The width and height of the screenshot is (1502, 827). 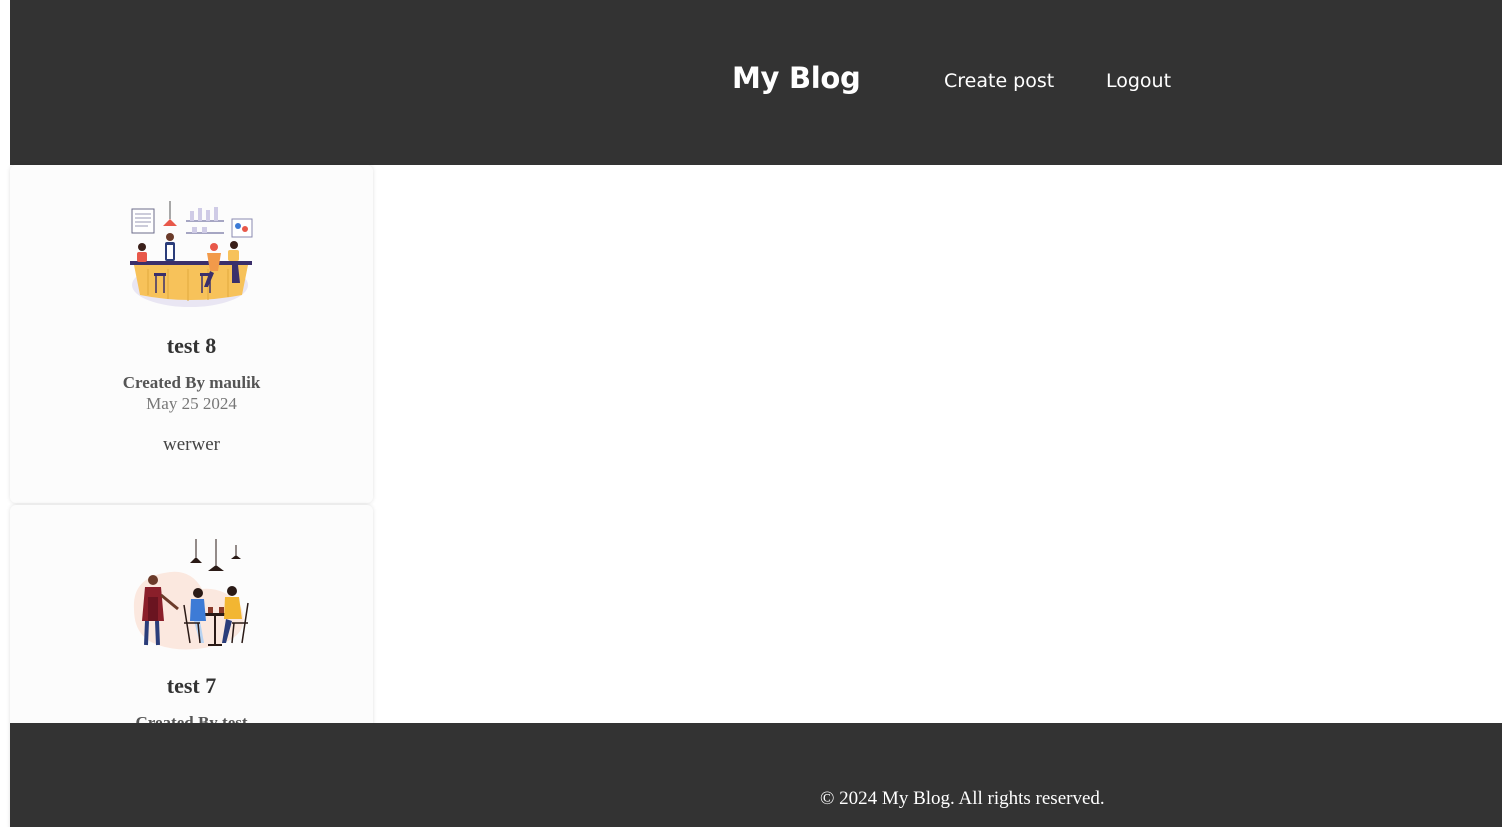 I want to click on site-footer: © 2024 My Blog. All rights reserved., so click(x=756, y=775).